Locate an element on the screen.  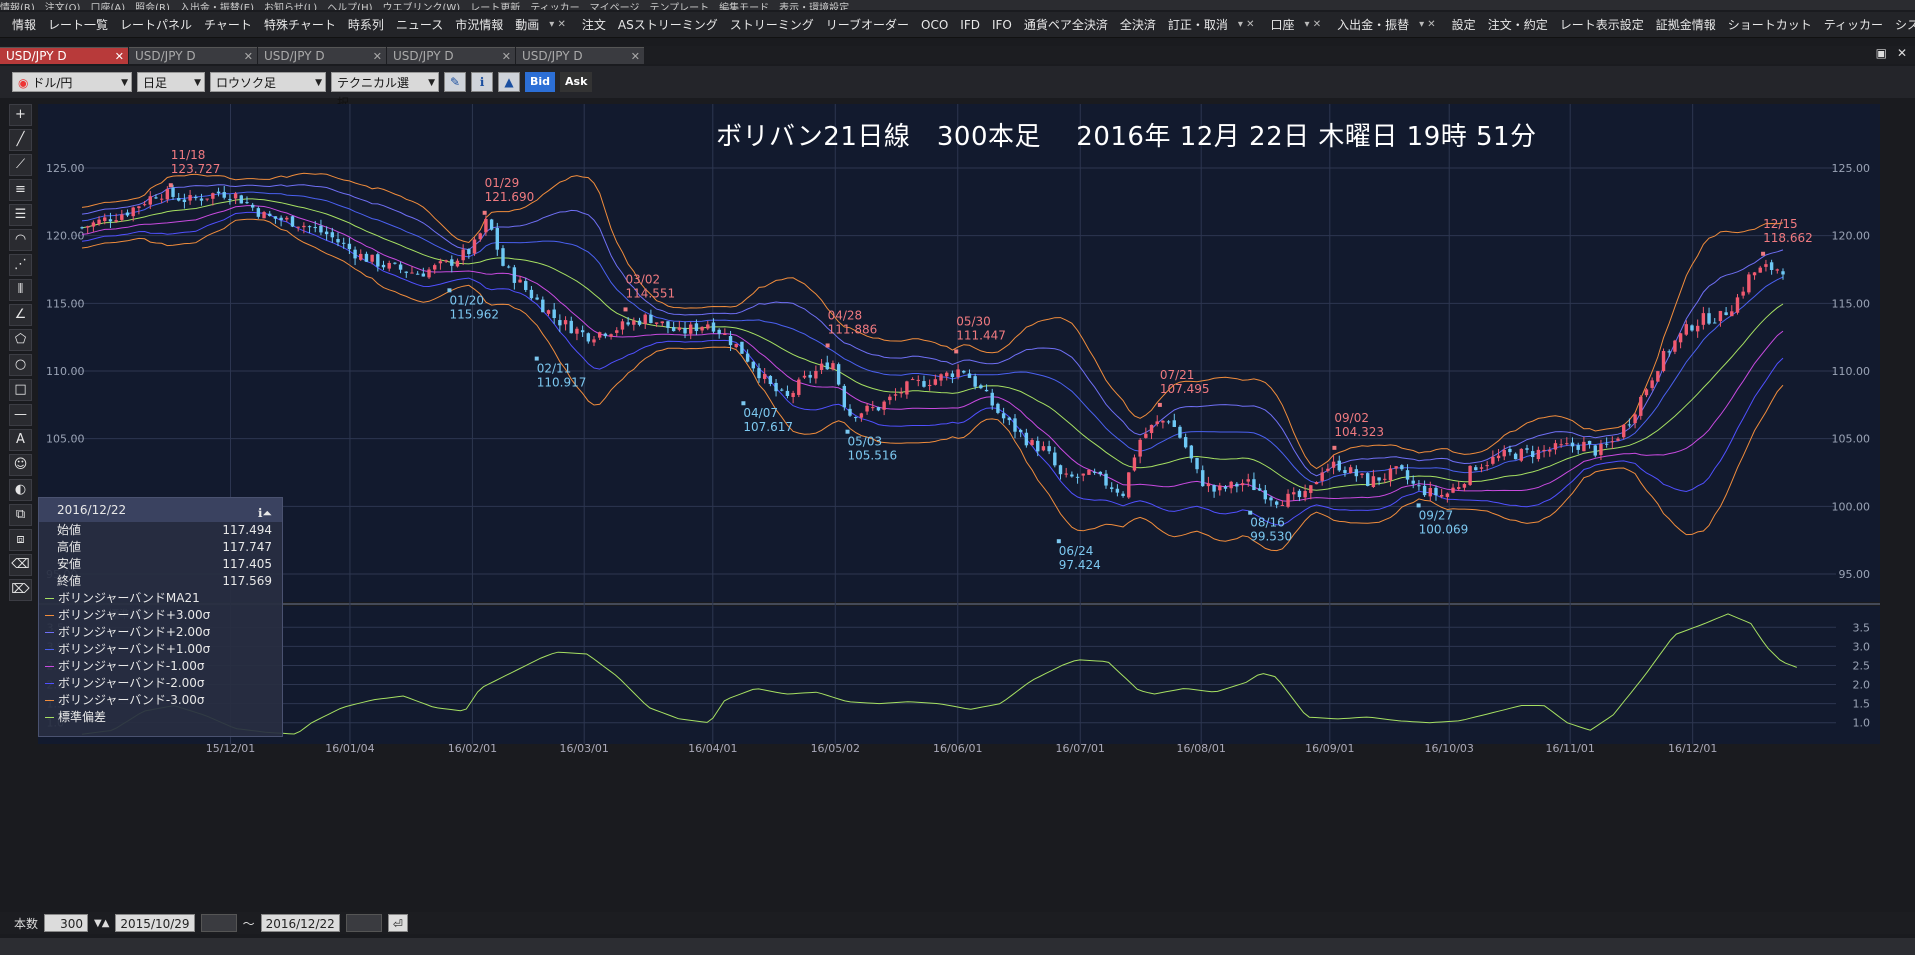
vertical-lines-icon: ⦀ is located at coordinates (20, 290).